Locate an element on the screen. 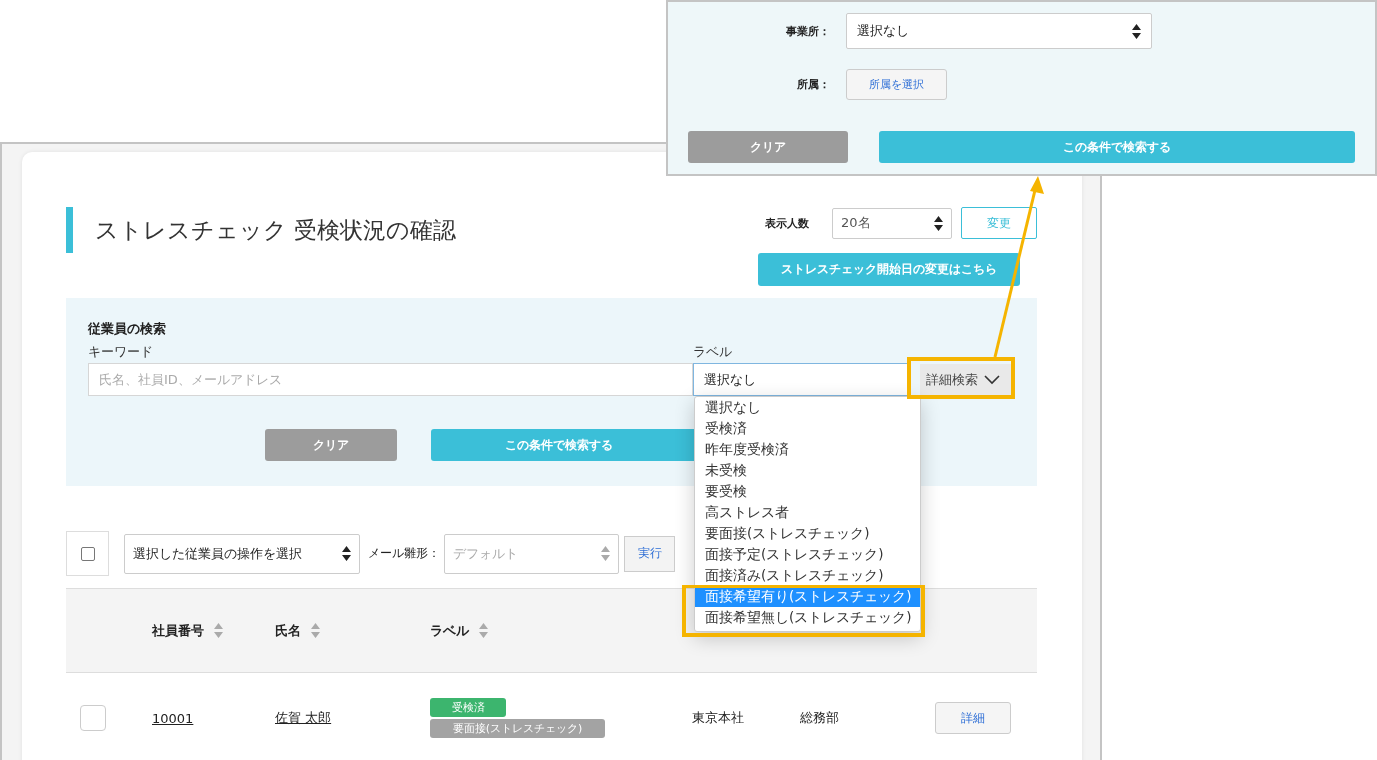 This screenshot has width=1377, height=760. dropdown-option: 面接希望無し(ストレスチェック) is located at coordinates (807, 617).